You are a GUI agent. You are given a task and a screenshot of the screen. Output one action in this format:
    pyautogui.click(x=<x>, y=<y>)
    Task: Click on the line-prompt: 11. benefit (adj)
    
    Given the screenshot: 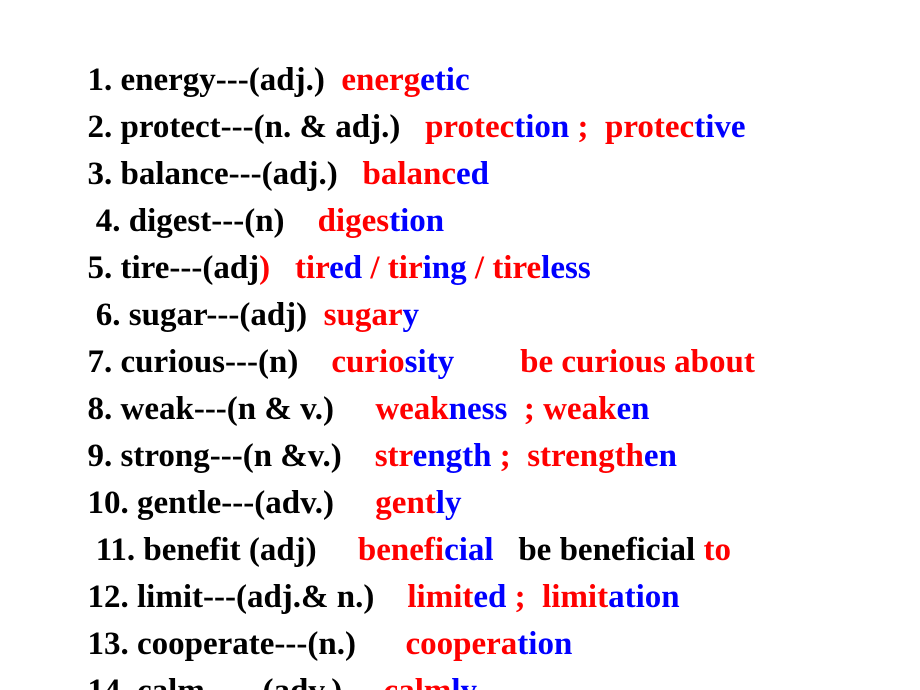 What is the action you would take?
    pyautogui.click(x=206, y=550)
    